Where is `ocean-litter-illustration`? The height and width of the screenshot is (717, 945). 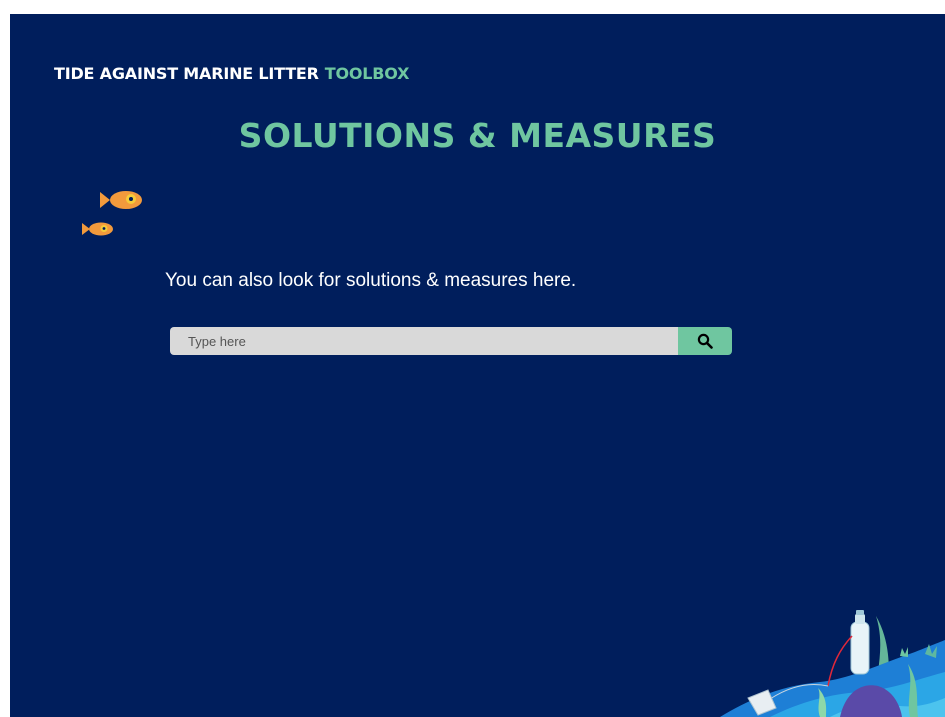
ocean-litter-illustration is located at coordinates (832, 663).